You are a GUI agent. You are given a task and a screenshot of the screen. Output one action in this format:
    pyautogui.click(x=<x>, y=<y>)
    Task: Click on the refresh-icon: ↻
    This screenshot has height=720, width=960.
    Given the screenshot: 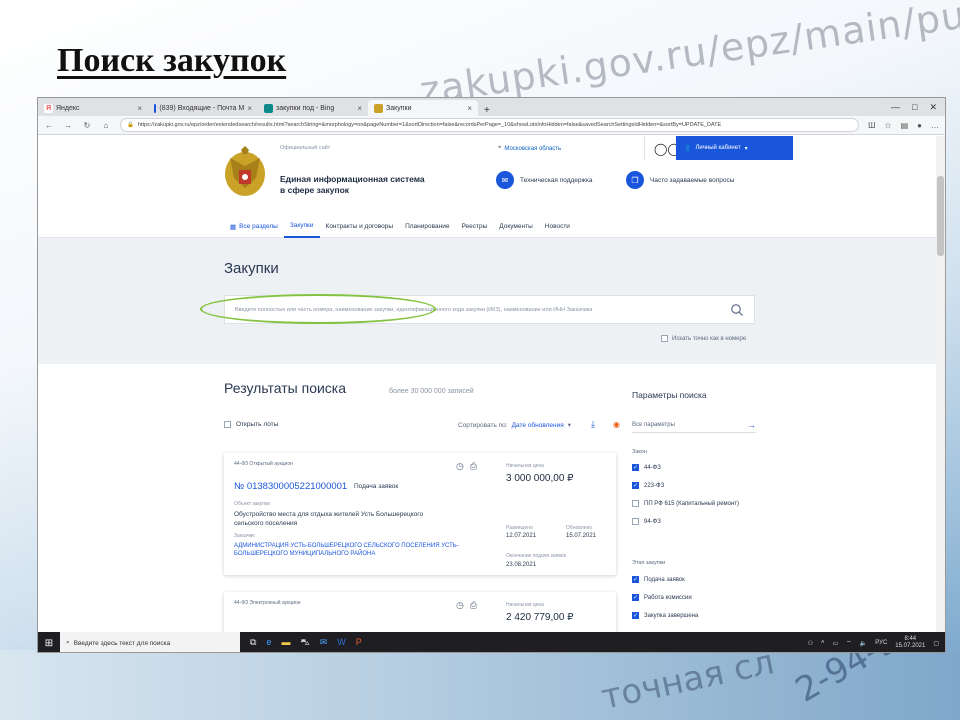 What is the action you would take?
    pyautogui.click(x=87, y=125)
    